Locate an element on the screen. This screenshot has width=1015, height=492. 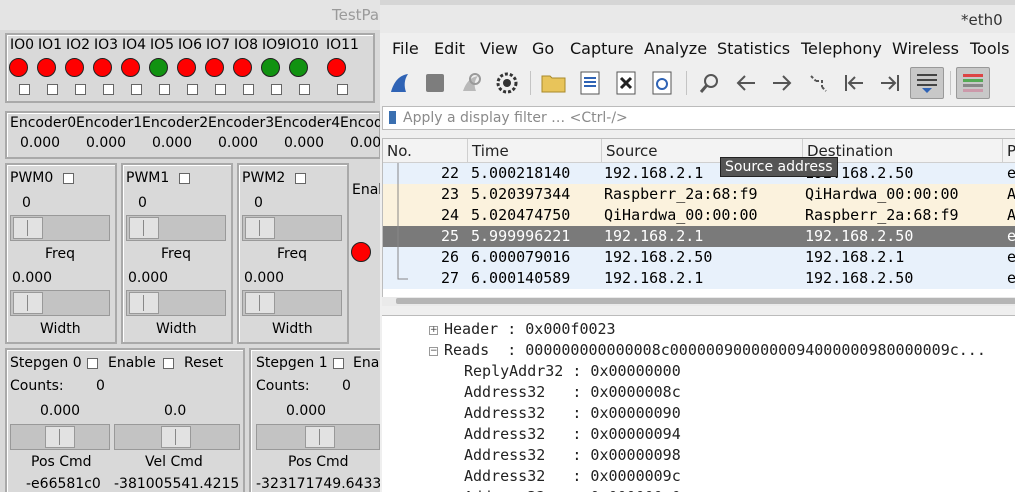
stepgen0-vel-slider is located at coordinates (177, 437).